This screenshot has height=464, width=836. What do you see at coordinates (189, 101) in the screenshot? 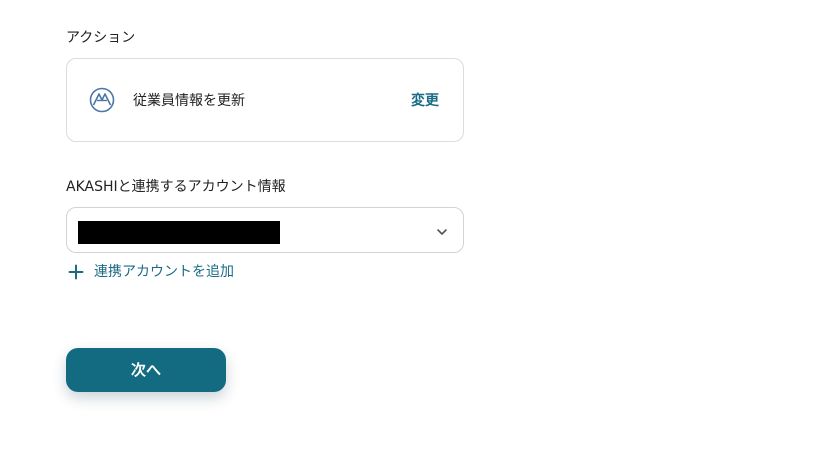
I see `action-name: 従業員情報を更新` at bounding box center [189, 101].